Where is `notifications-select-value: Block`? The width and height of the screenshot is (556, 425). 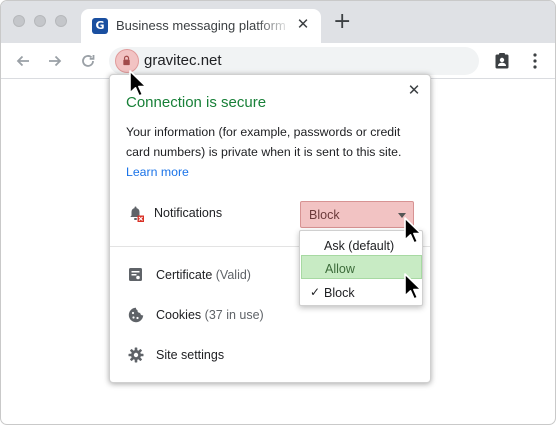 notifications-select-value: Block is located at coordinates (324, 215).